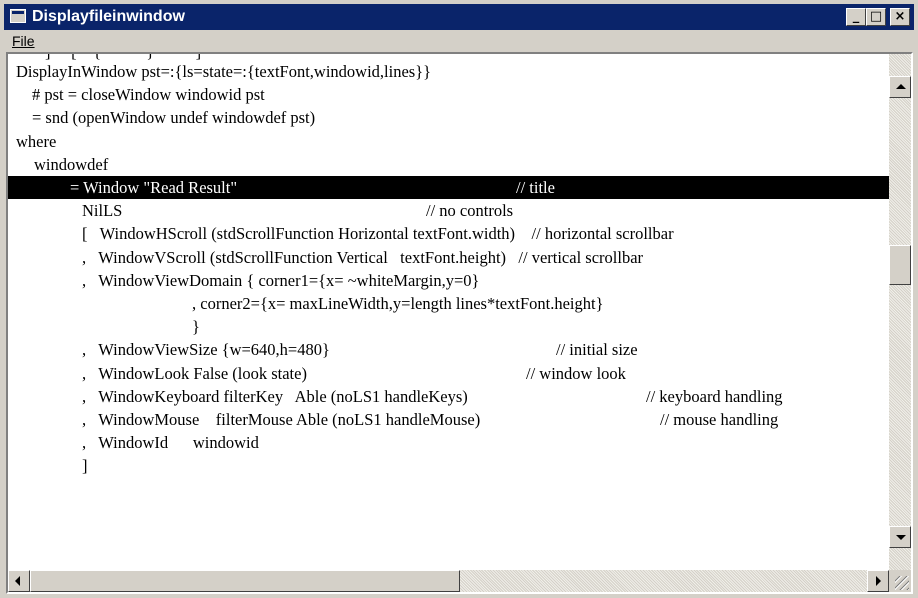 Image resolution: width=918 pixels, height=598 pixels. Describe the element at coordinates (170, 443) in the screenshot. I see `code-text: , WindowId windowid` at that location.